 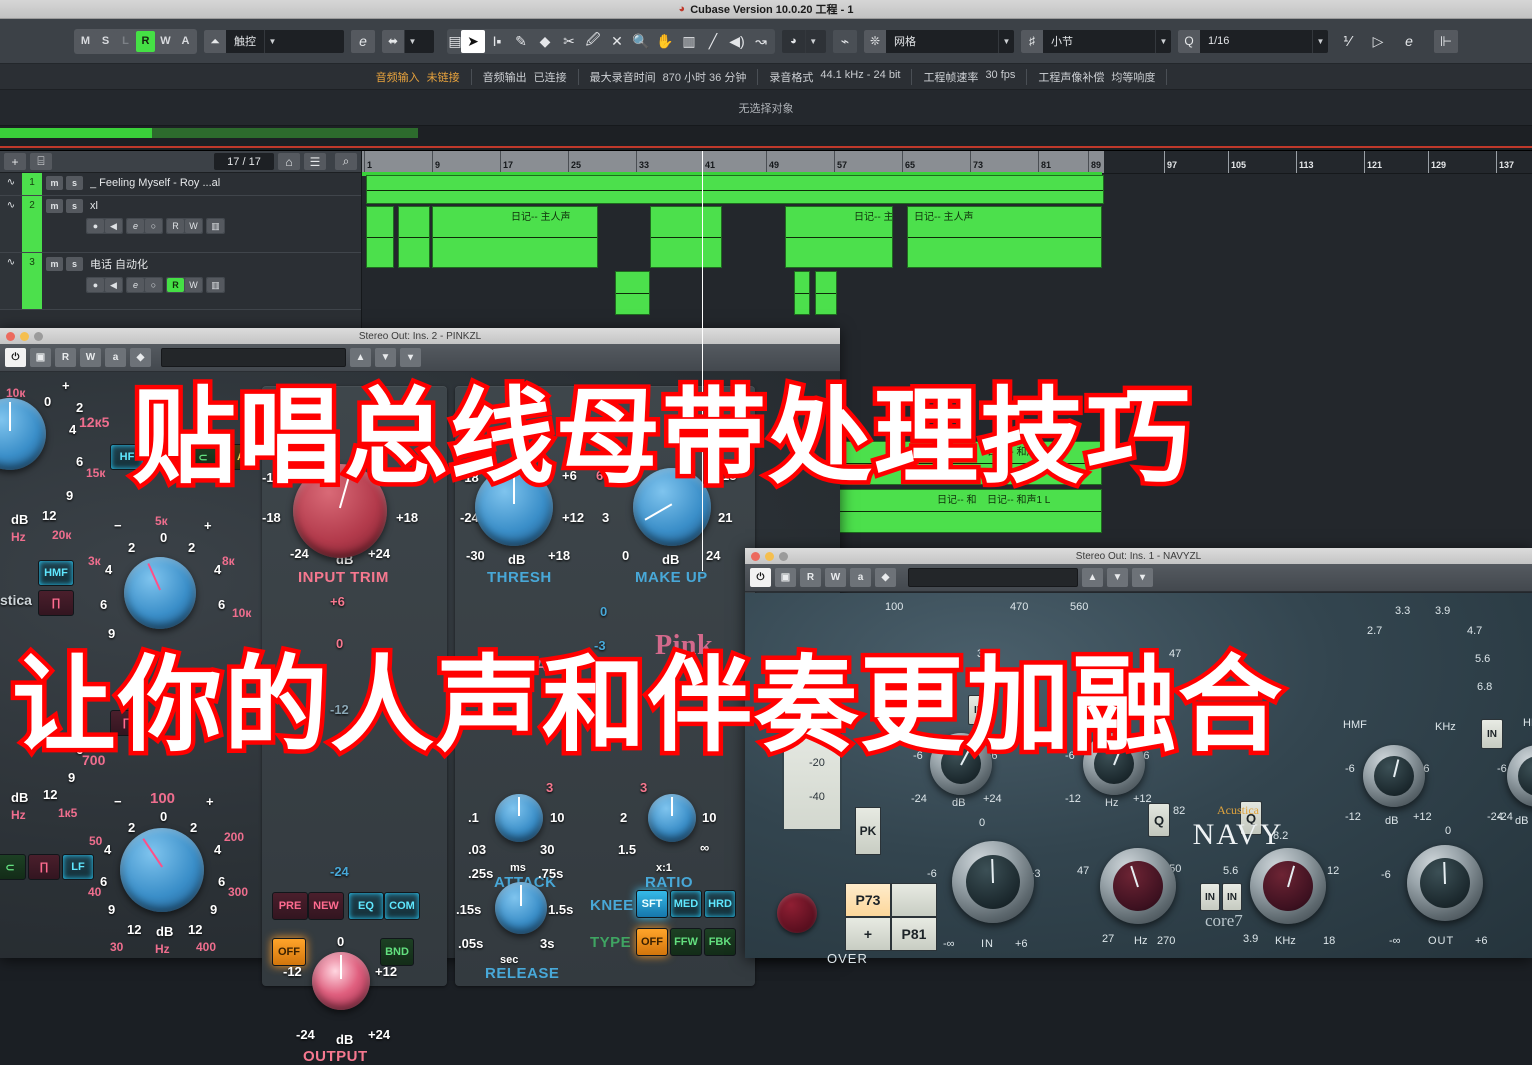 What do you see at coordinates (737, 41) in the screenshot?
I see `play-speaker-icon: ◀)` at bounding box center [737, 41].